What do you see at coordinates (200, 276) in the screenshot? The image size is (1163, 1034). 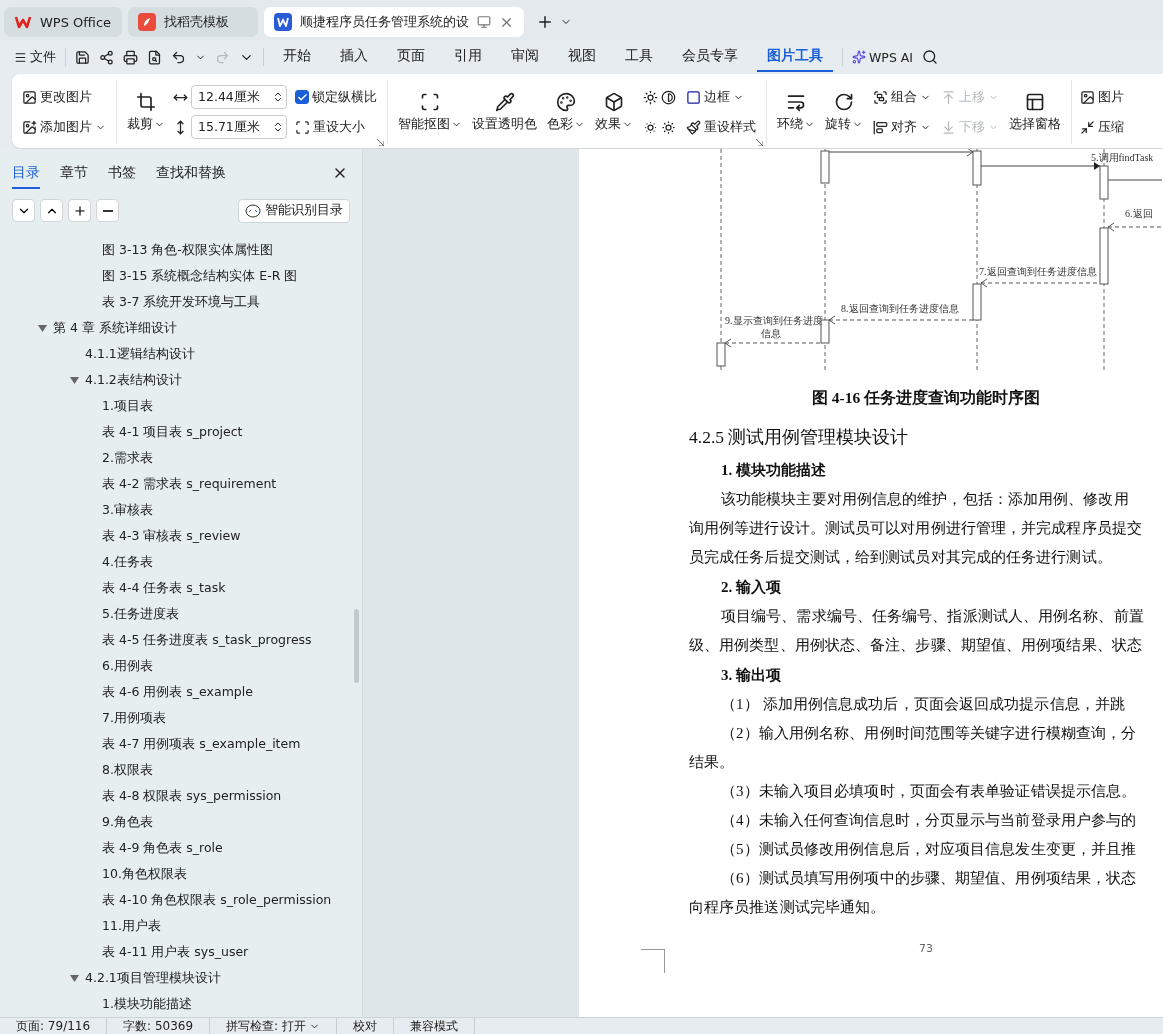 I see `toc-entry: 图 3-15 系统概念结构实体 E-R 图` at bounding box center [200, 276].